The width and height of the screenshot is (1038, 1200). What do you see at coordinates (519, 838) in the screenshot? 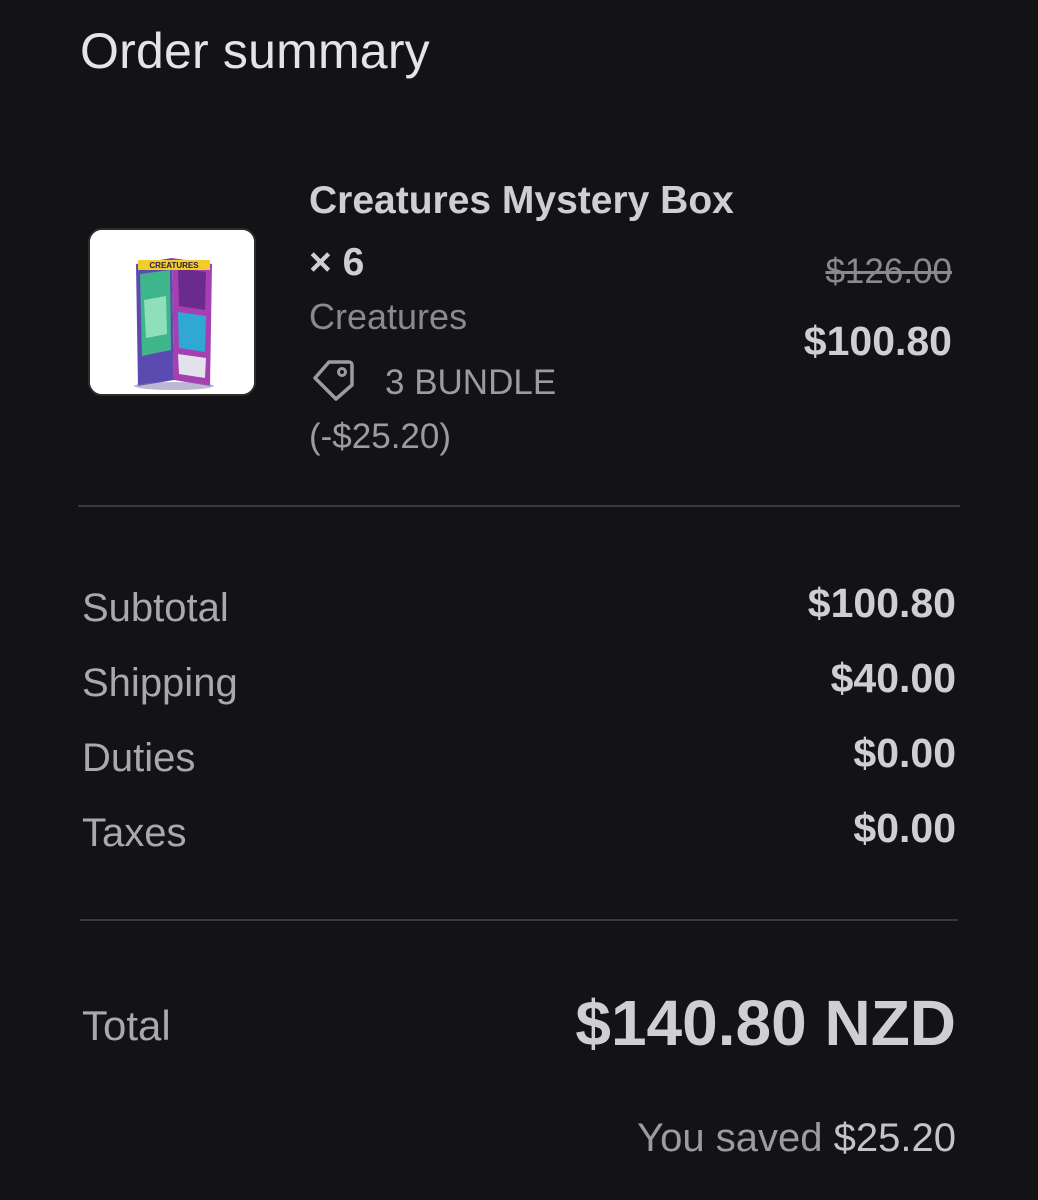
I see `taxes-row: Taxes $0.00` at bounding box center [519, 838].